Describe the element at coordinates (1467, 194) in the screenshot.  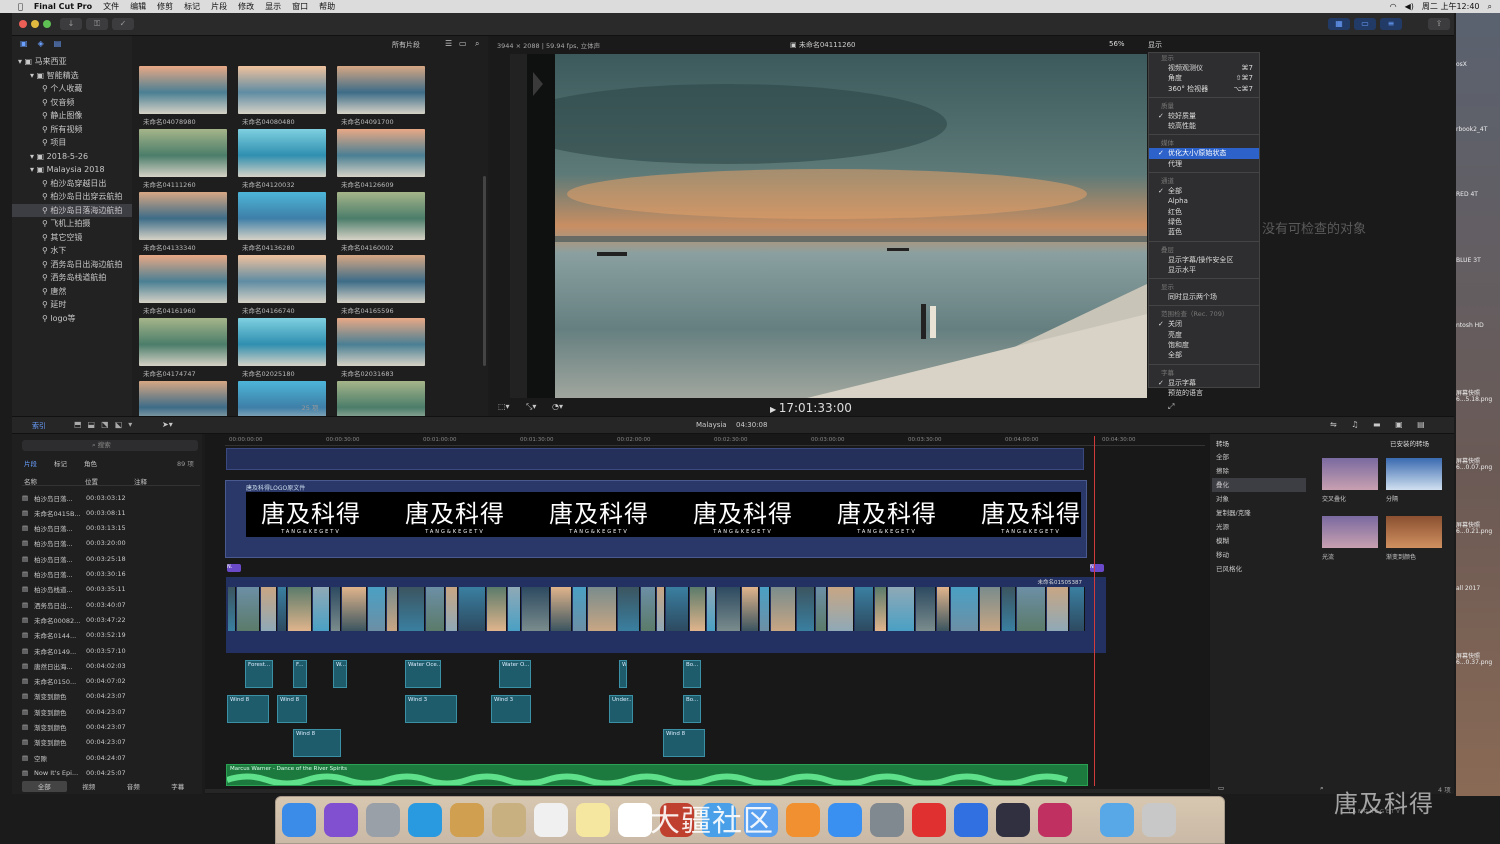
I see `desktop-label: RED 4T` at that location.